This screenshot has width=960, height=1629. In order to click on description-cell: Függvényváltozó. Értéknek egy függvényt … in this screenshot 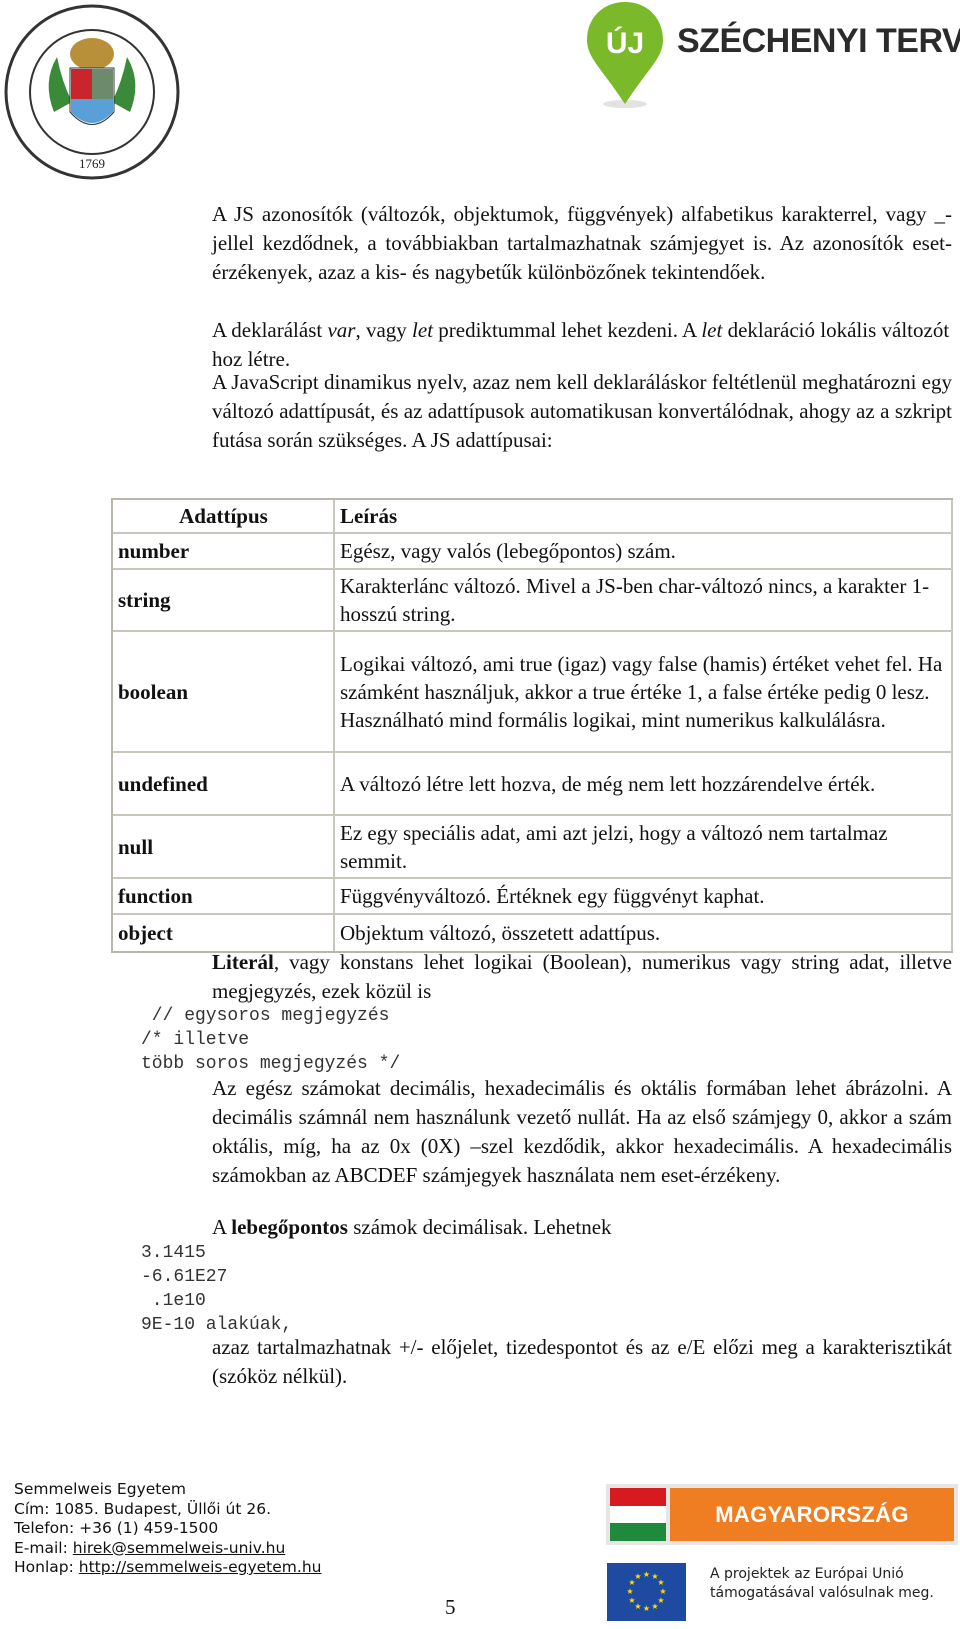, I will do `click(644, 897)`.